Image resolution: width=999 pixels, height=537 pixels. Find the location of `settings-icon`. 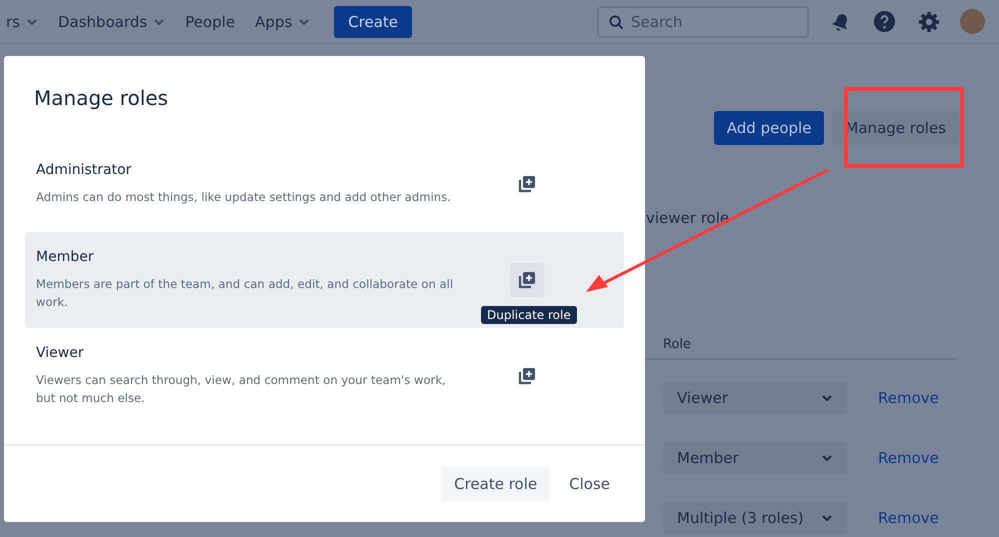

settings-icon is located at coordinates (929, 21).